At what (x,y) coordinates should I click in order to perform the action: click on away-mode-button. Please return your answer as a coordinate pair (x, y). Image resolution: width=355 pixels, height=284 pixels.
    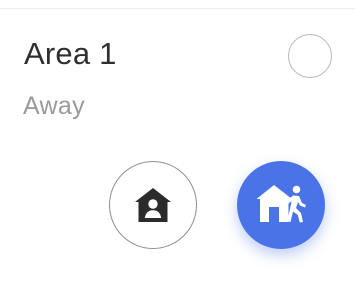
    Looking at the image, I should click on (281, 205).